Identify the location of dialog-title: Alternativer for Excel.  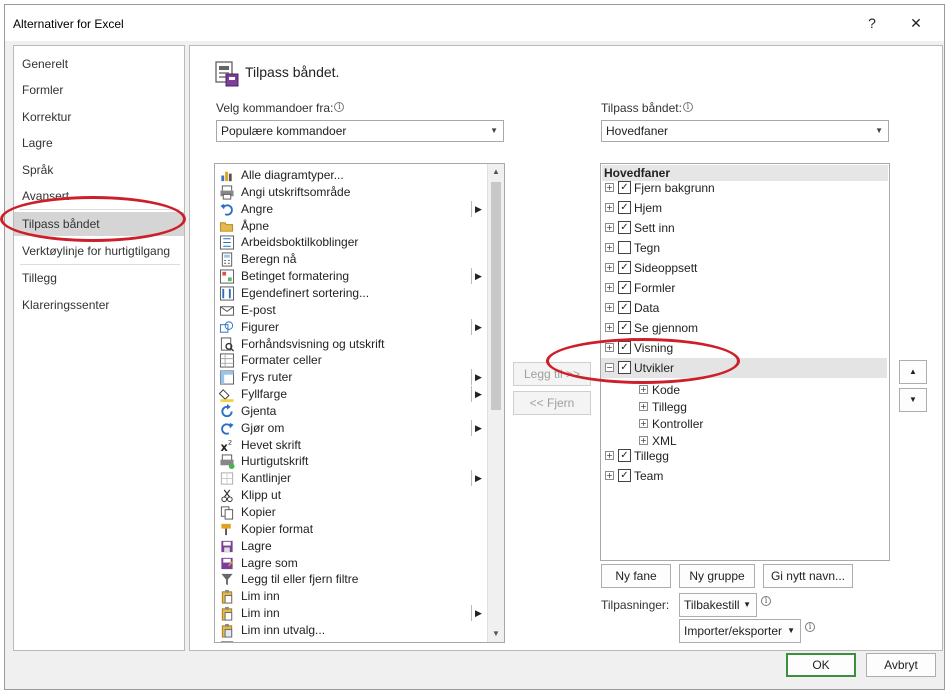
(68, 24).